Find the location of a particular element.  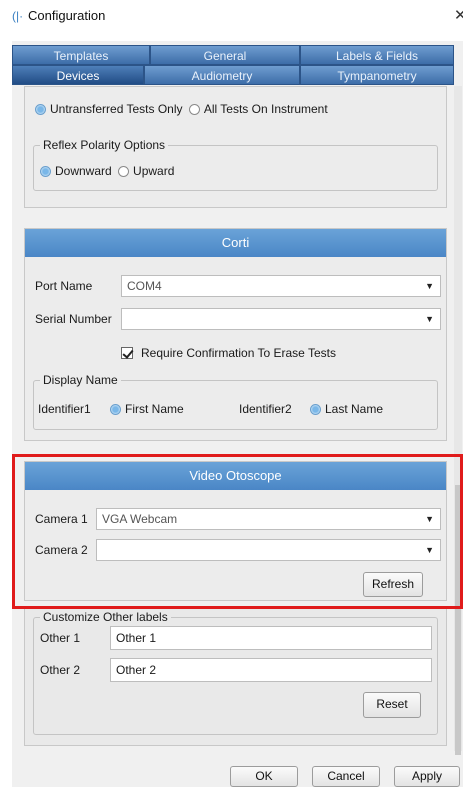

identifier1-option: First Name is located at coordinates (147, 409).